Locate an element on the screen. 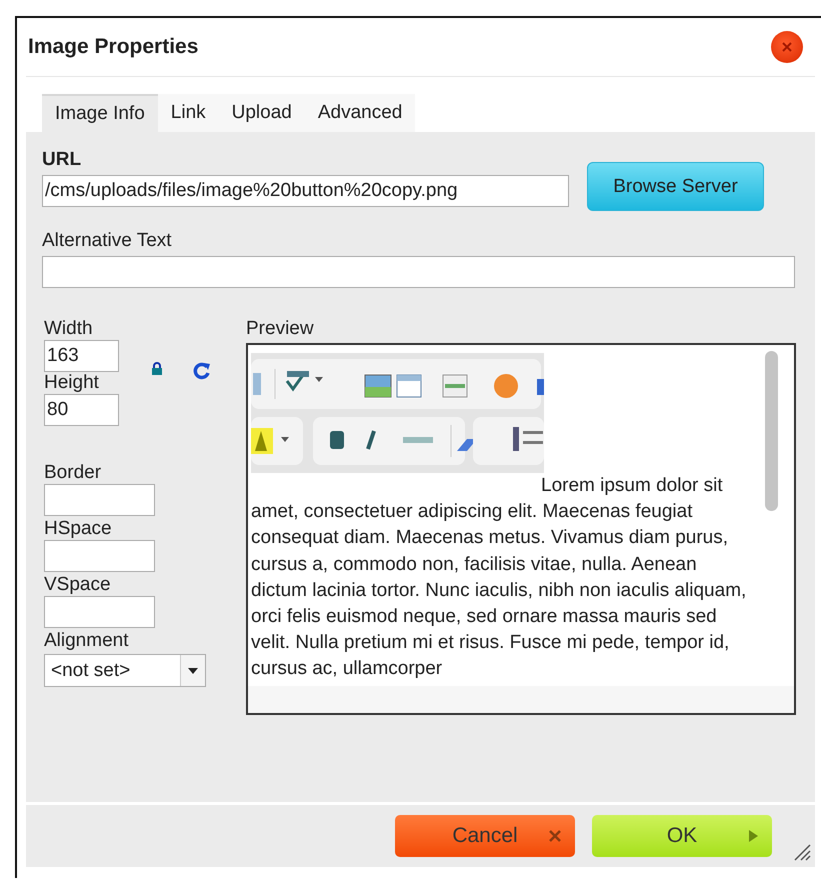 This screenshot has width=821, height=880. alignment-select: <not set> is located at coordinates (125, 670).